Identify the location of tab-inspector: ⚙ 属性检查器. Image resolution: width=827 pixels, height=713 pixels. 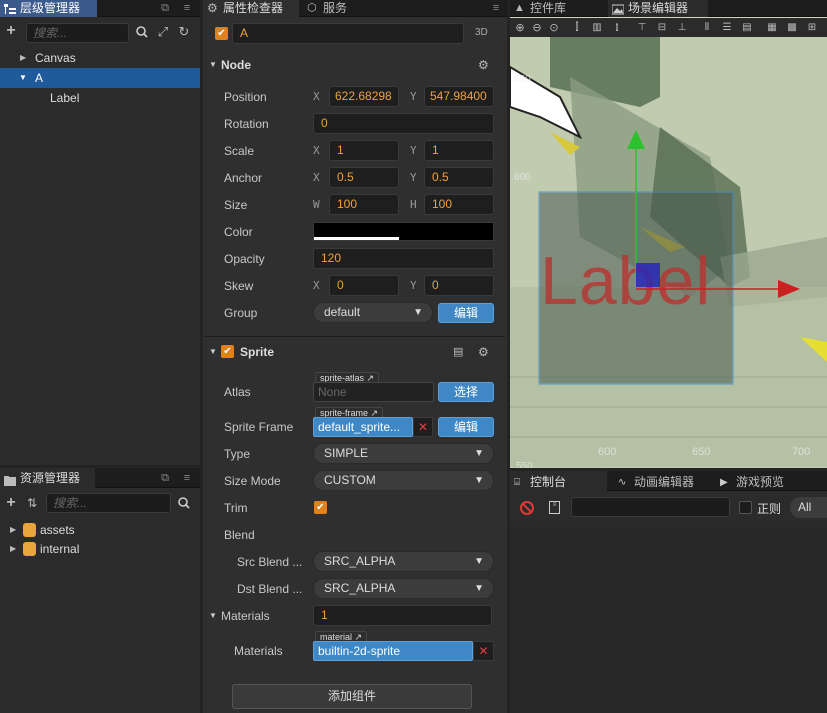
(251, 8).